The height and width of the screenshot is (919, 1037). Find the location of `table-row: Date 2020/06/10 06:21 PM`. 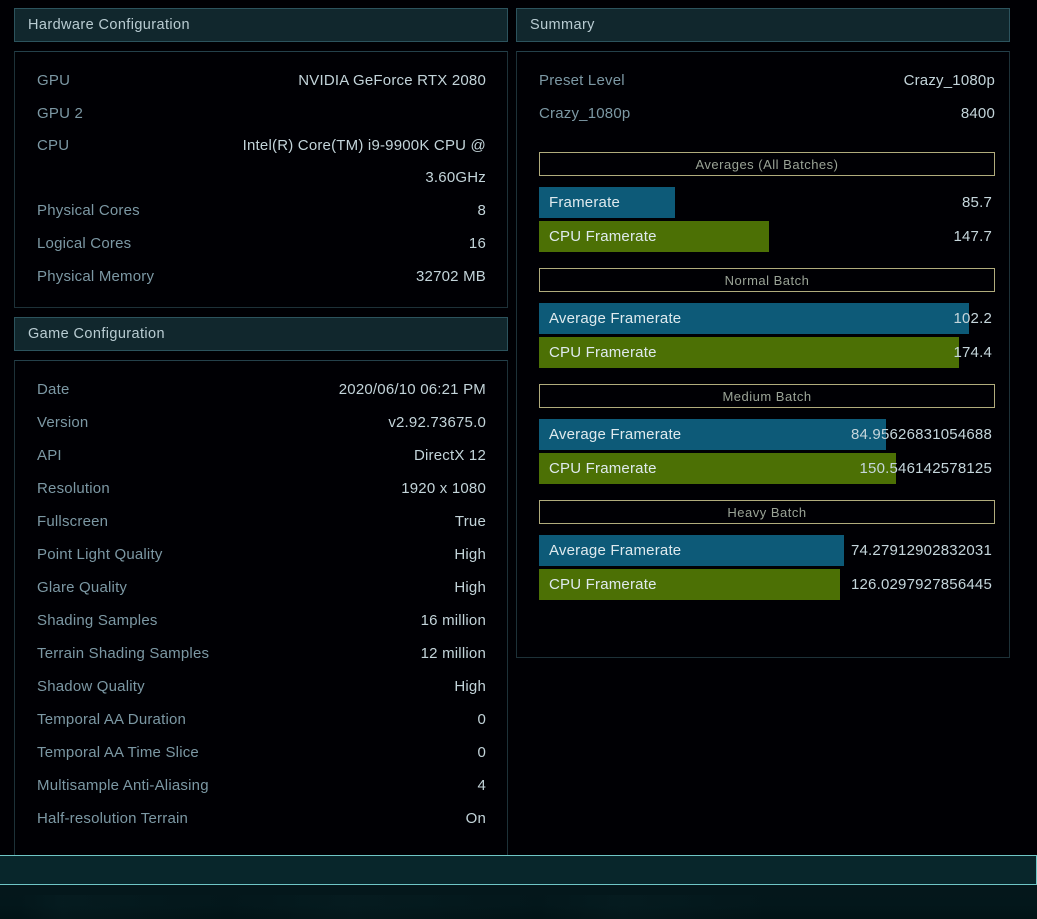

table-row: Date 2020/06/10 06:21 PM is located at coordinates (261, 389).